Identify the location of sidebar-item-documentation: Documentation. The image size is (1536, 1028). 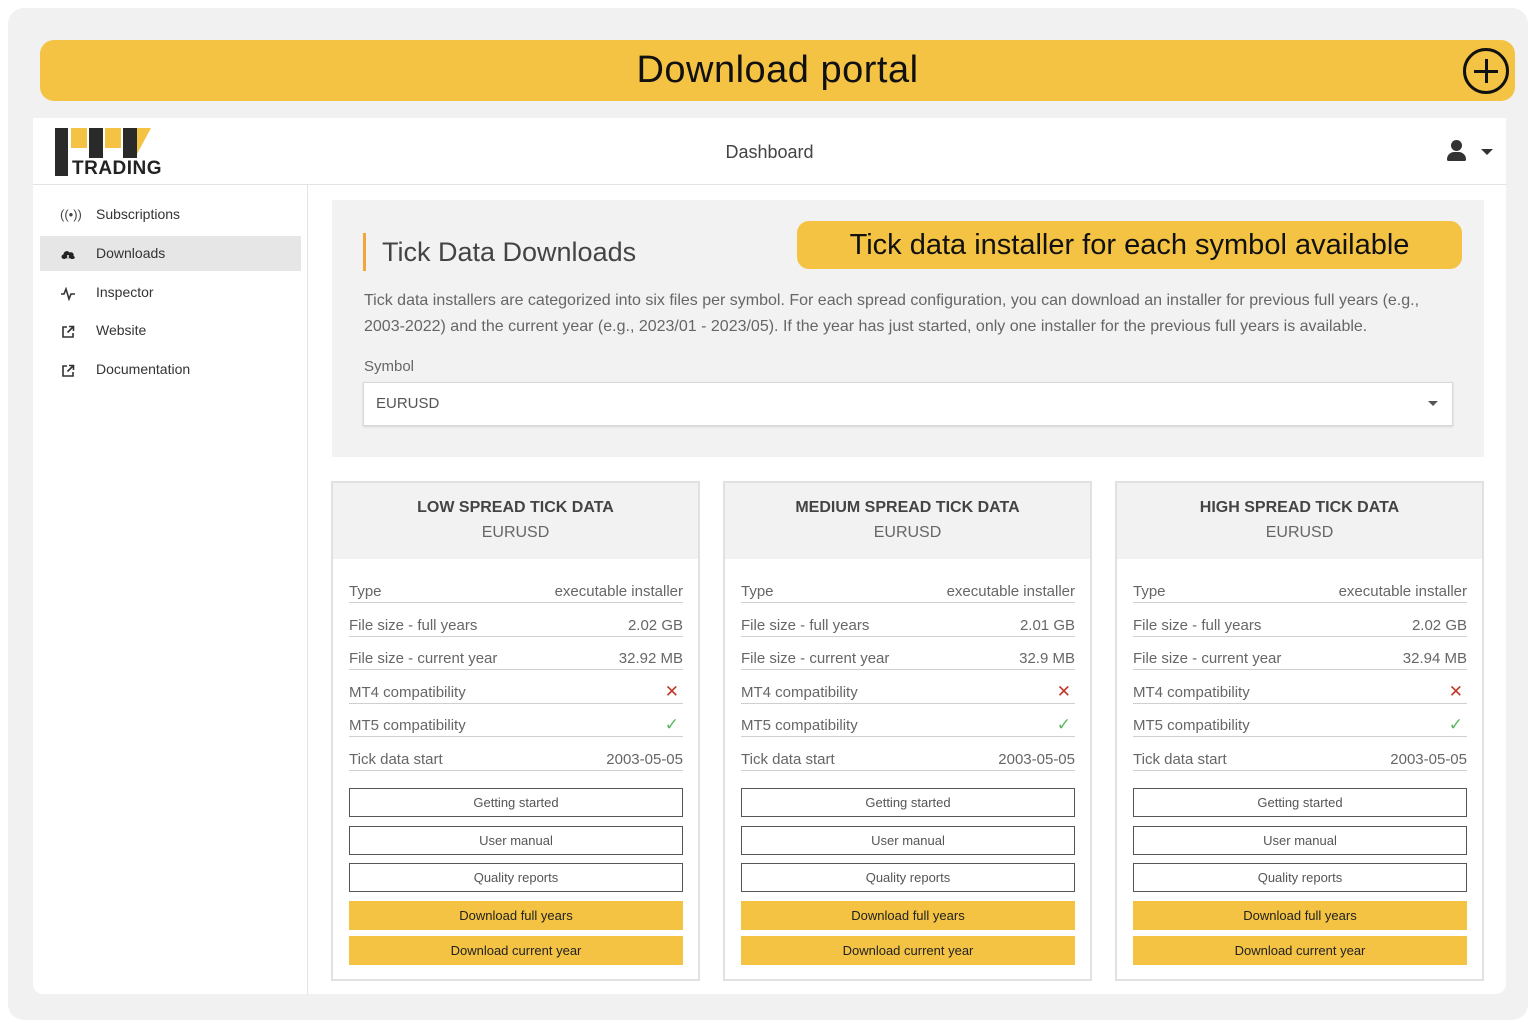
(170, 369).